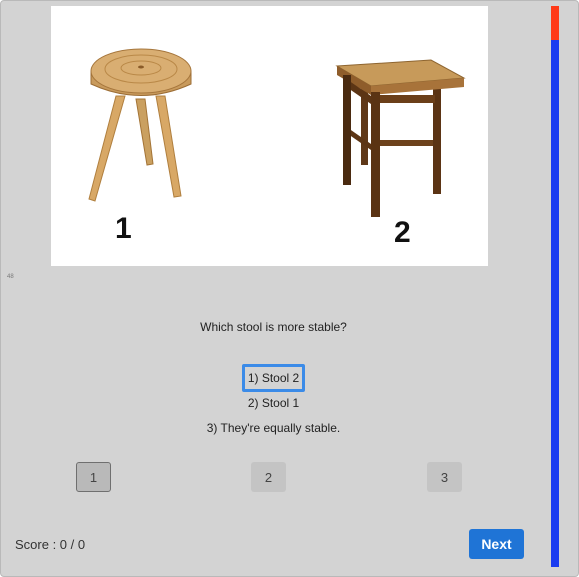 The height and width of the screenshot is (577, 579). What do you see at coordinates (444, 477) in the screenshot?
I see `answer-button-3: 3` at bounding box center [444, 477].